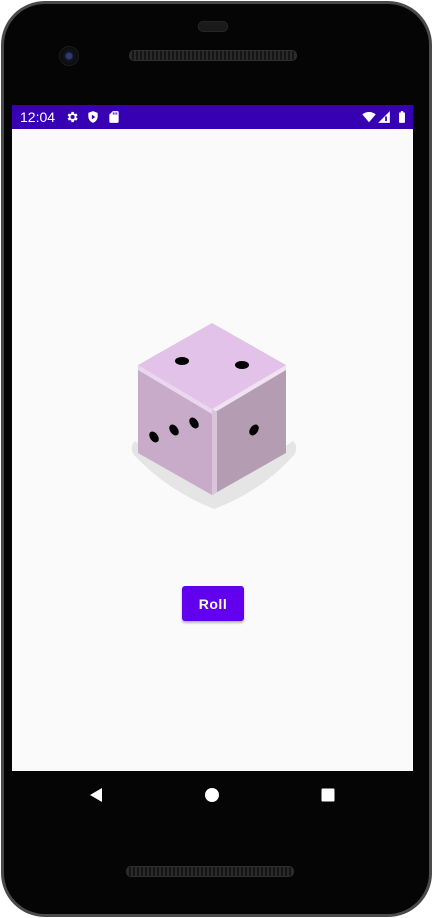 This screenshot has height=918, width=433. I want to click on top-speaker-grille, so click(213, 55).